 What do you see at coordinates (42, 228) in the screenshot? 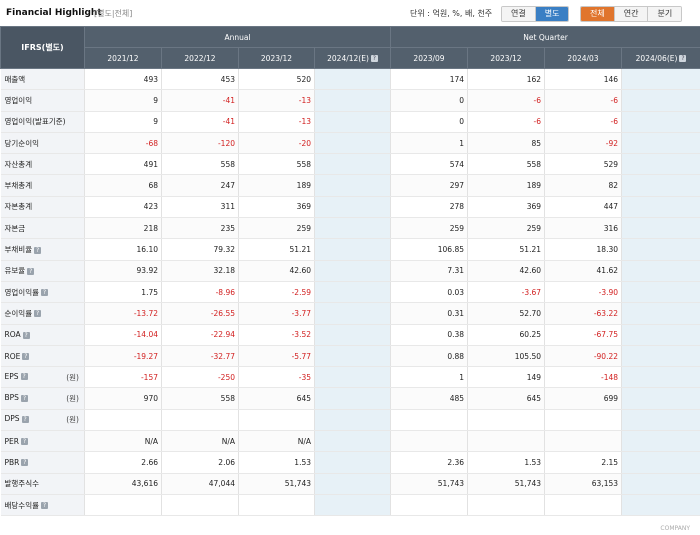
I see `row-label: 자본금` at bounding box center [42, 228].